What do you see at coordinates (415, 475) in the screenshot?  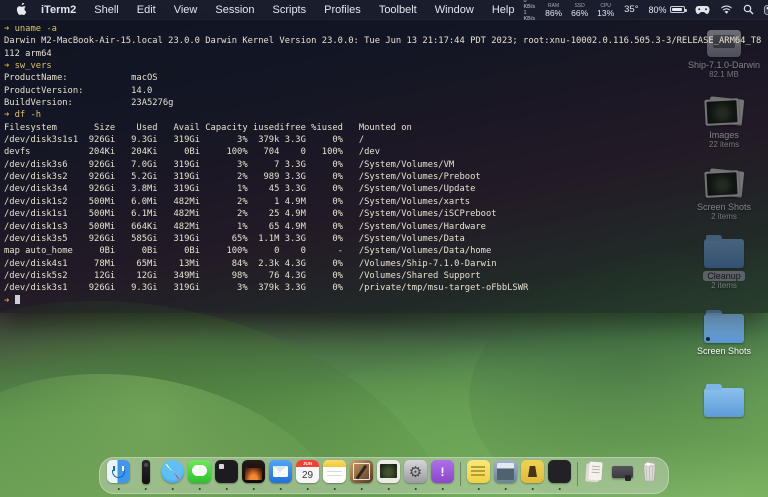 I see `dock-item-system-settings: ⚙` at bounding box center [415, 475].